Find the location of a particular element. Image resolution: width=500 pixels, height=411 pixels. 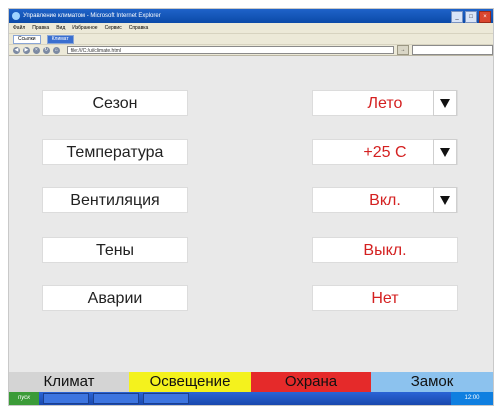

value-heaters: Выкл. is located at coordinates (385, 250).